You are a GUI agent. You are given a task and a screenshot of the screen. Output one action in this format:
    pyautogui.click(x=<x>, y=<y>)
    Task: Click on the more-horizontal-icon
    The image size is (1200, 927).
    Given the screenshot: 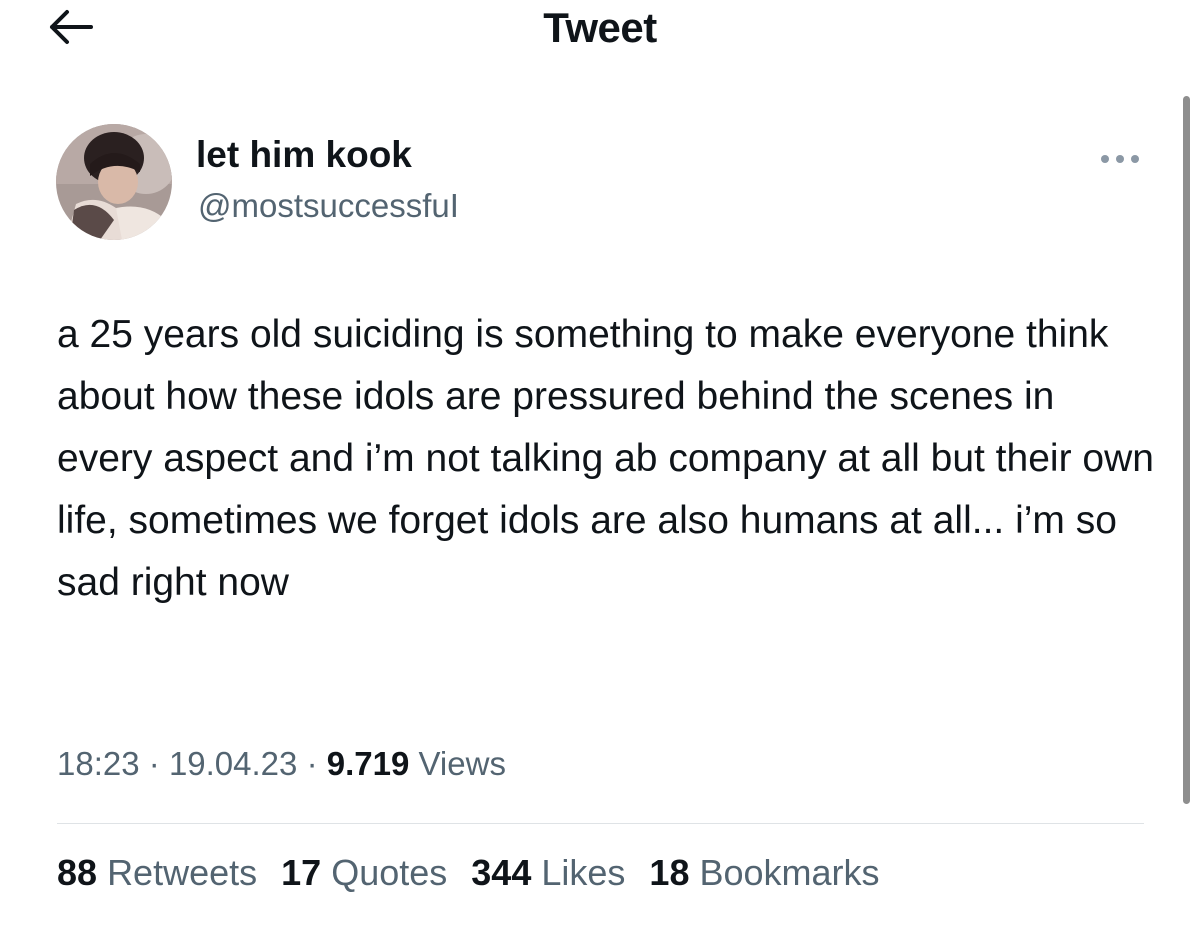 What is the action you would take?
    pyautogui.click(x=1120, y=159)
    